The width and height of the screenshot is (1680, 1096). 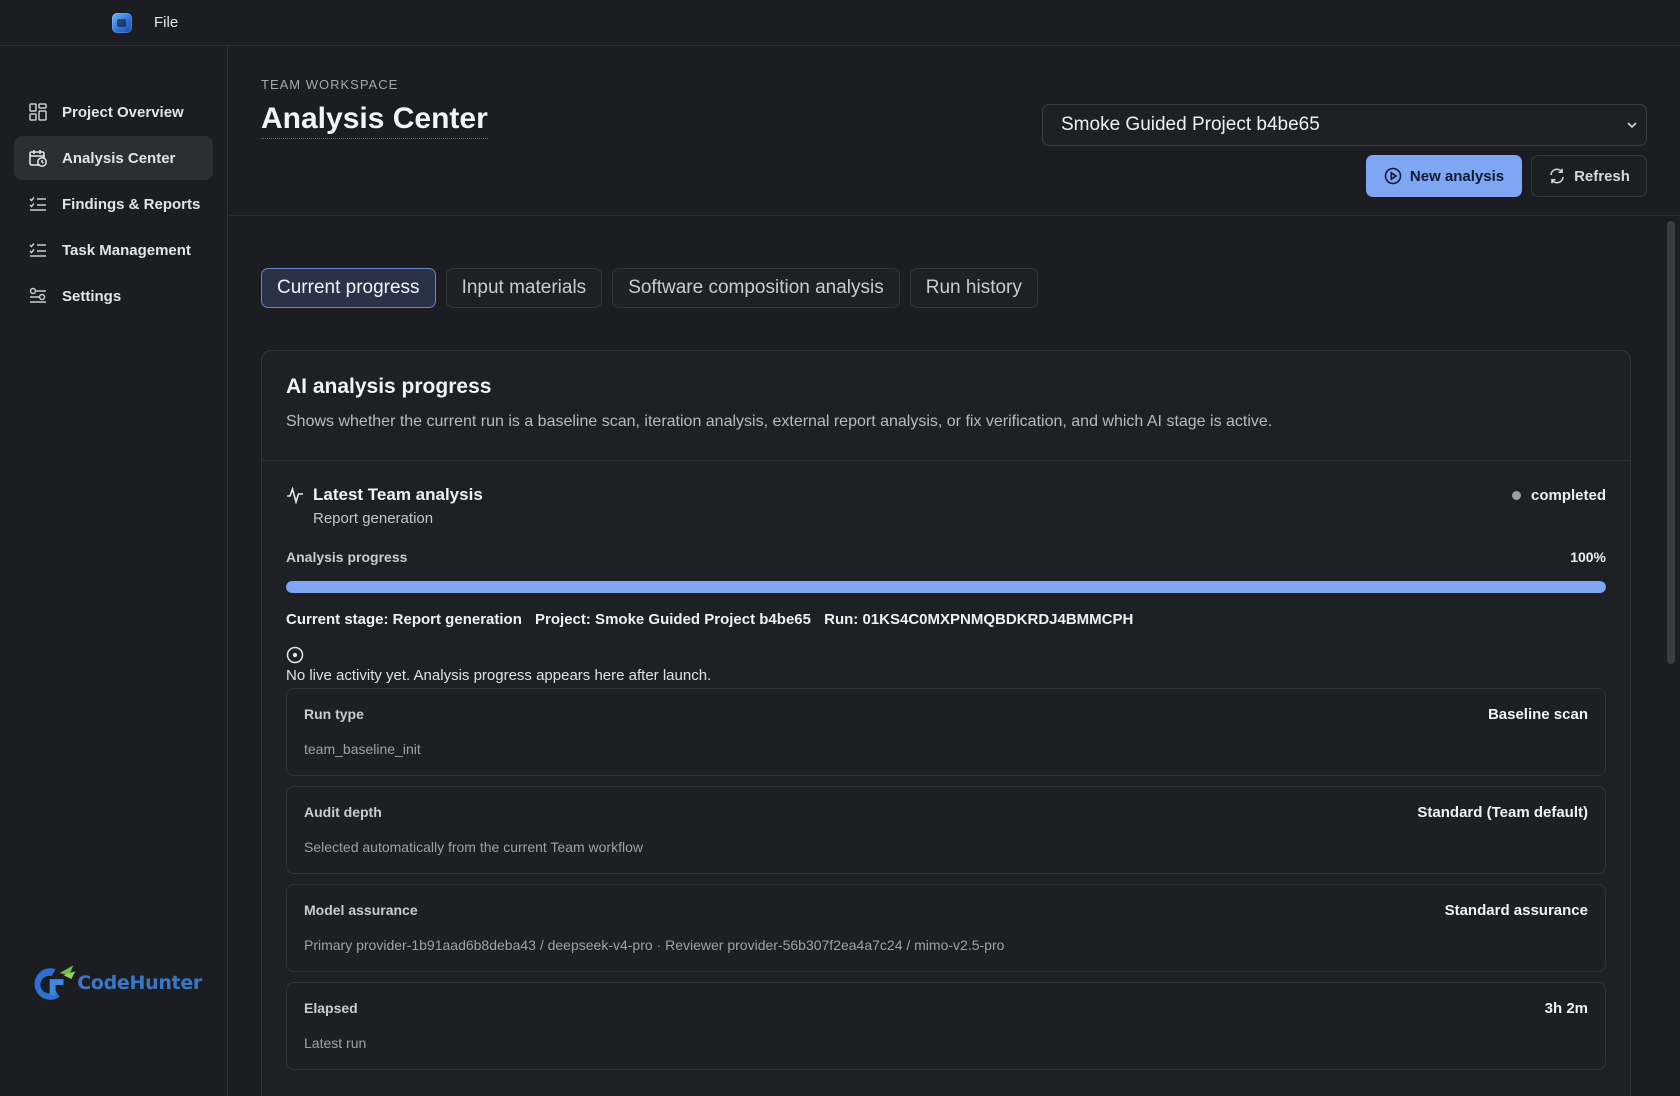 I want to click on project-select: Smoke Guided Project b4be65, so click(x=1344, y=125).